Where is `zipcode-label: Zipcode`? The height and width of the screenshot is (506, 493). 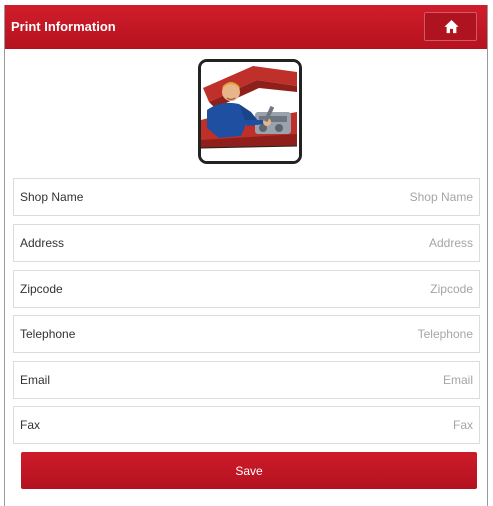
zipcode-label: Zipcode is located at coordinates (41, 289).